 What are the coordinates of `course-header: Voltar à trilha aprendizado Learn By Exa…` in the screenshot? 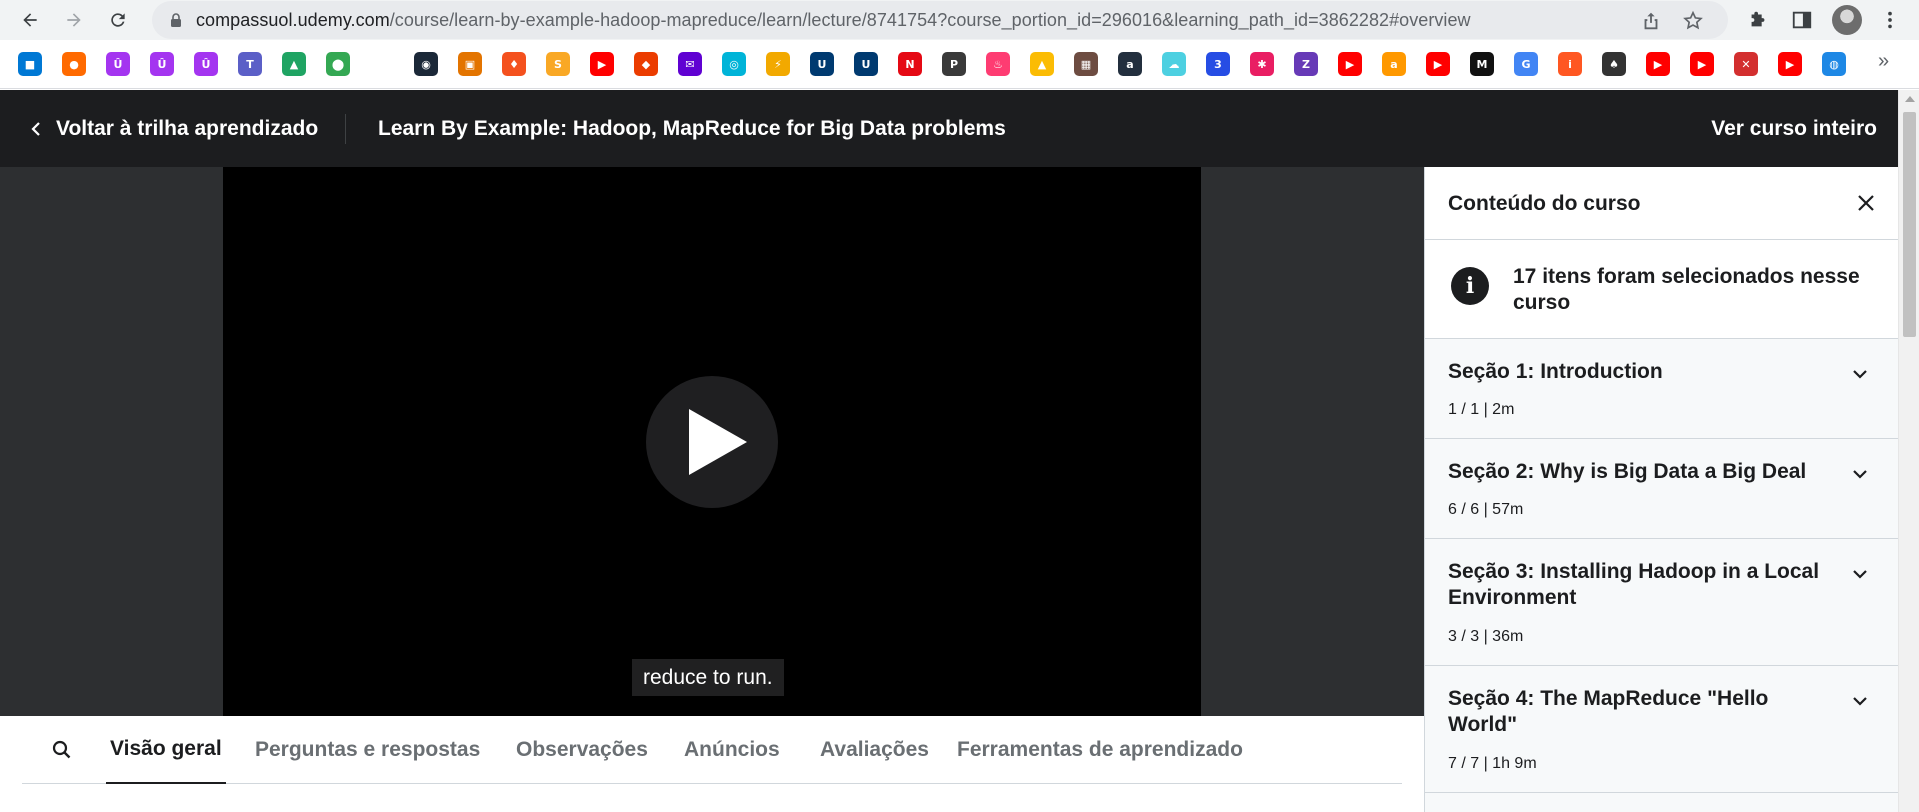 It's located at (949, 128).